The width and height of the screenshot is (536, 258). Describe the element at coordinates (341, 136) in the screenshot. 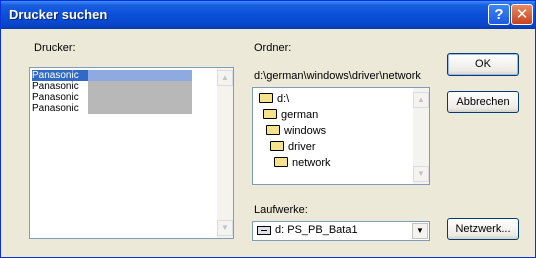

I see `folder-tree: d:\ german windows driver network ▲ ▼` at that location.